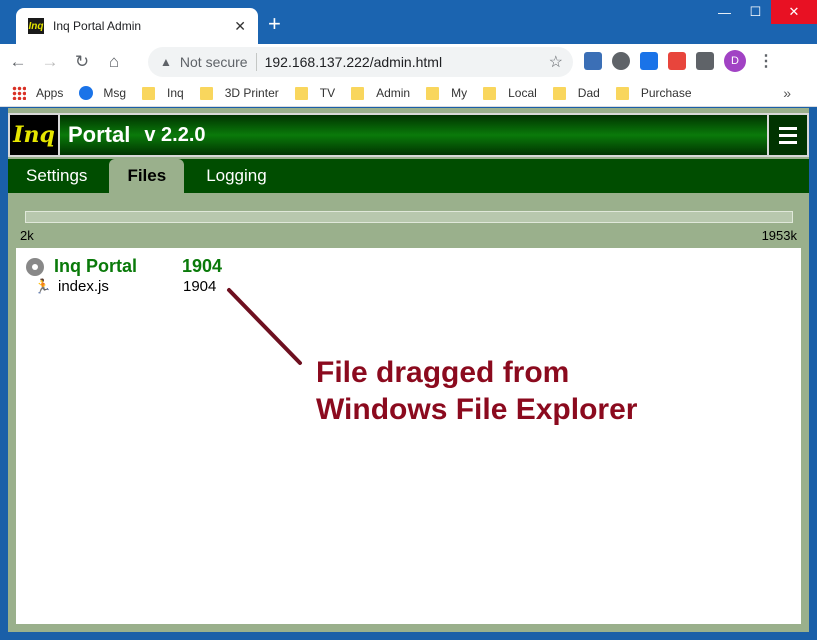  I want to click on tab-files: Files, so click(147, 176).